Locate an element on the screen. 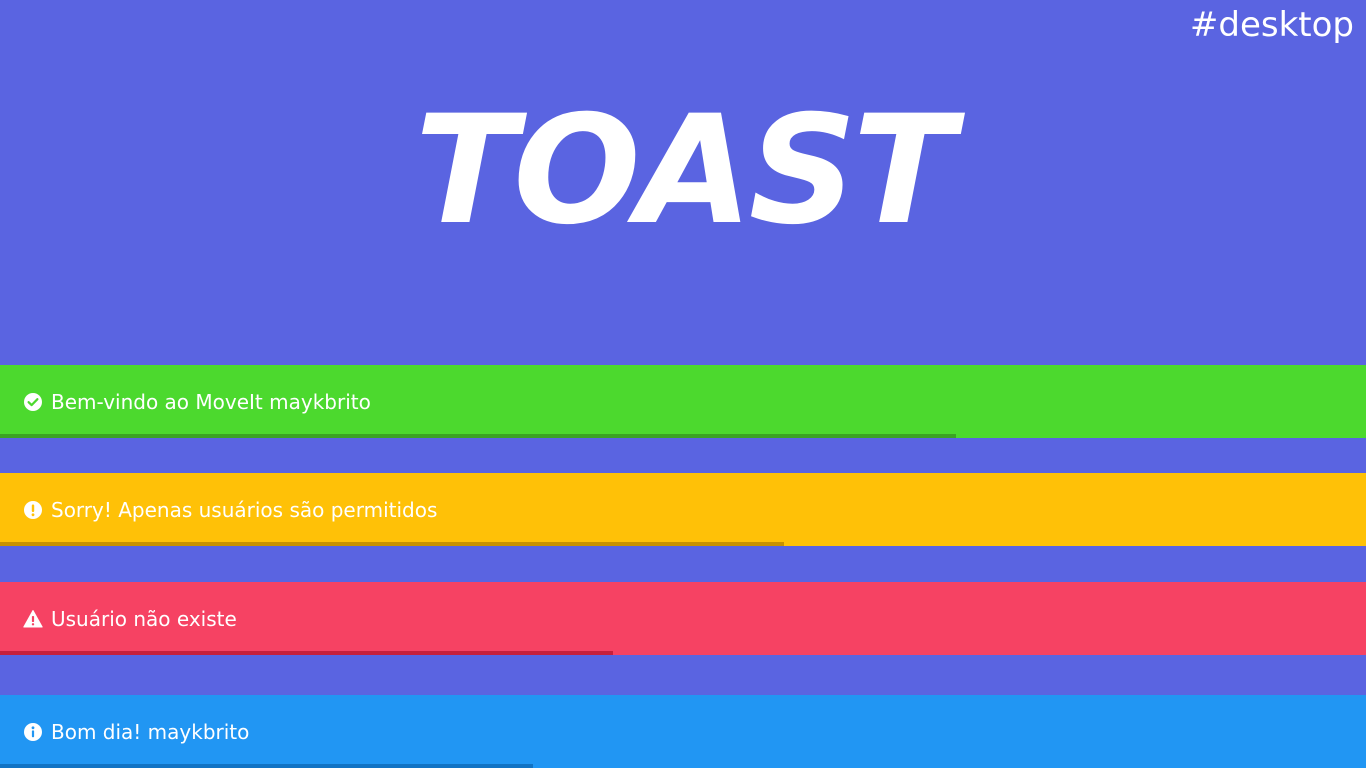 The width and height of the screenshot is (1366, 768). warning-triangle-icon is located at coordinates (33, 619).